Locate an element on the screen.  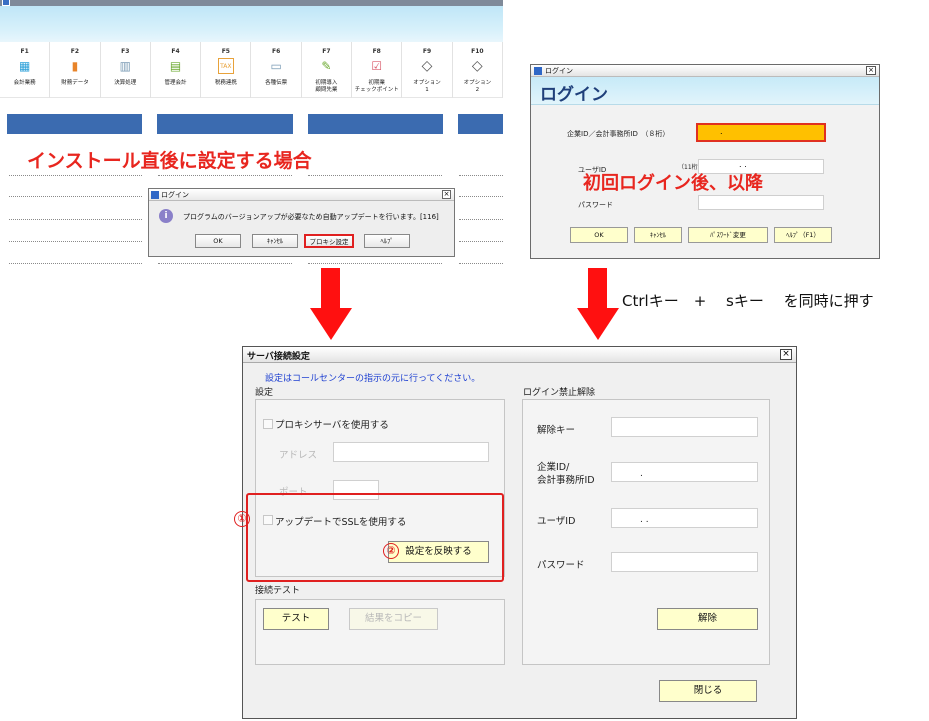
address-input is located at coordinates (411, 452).